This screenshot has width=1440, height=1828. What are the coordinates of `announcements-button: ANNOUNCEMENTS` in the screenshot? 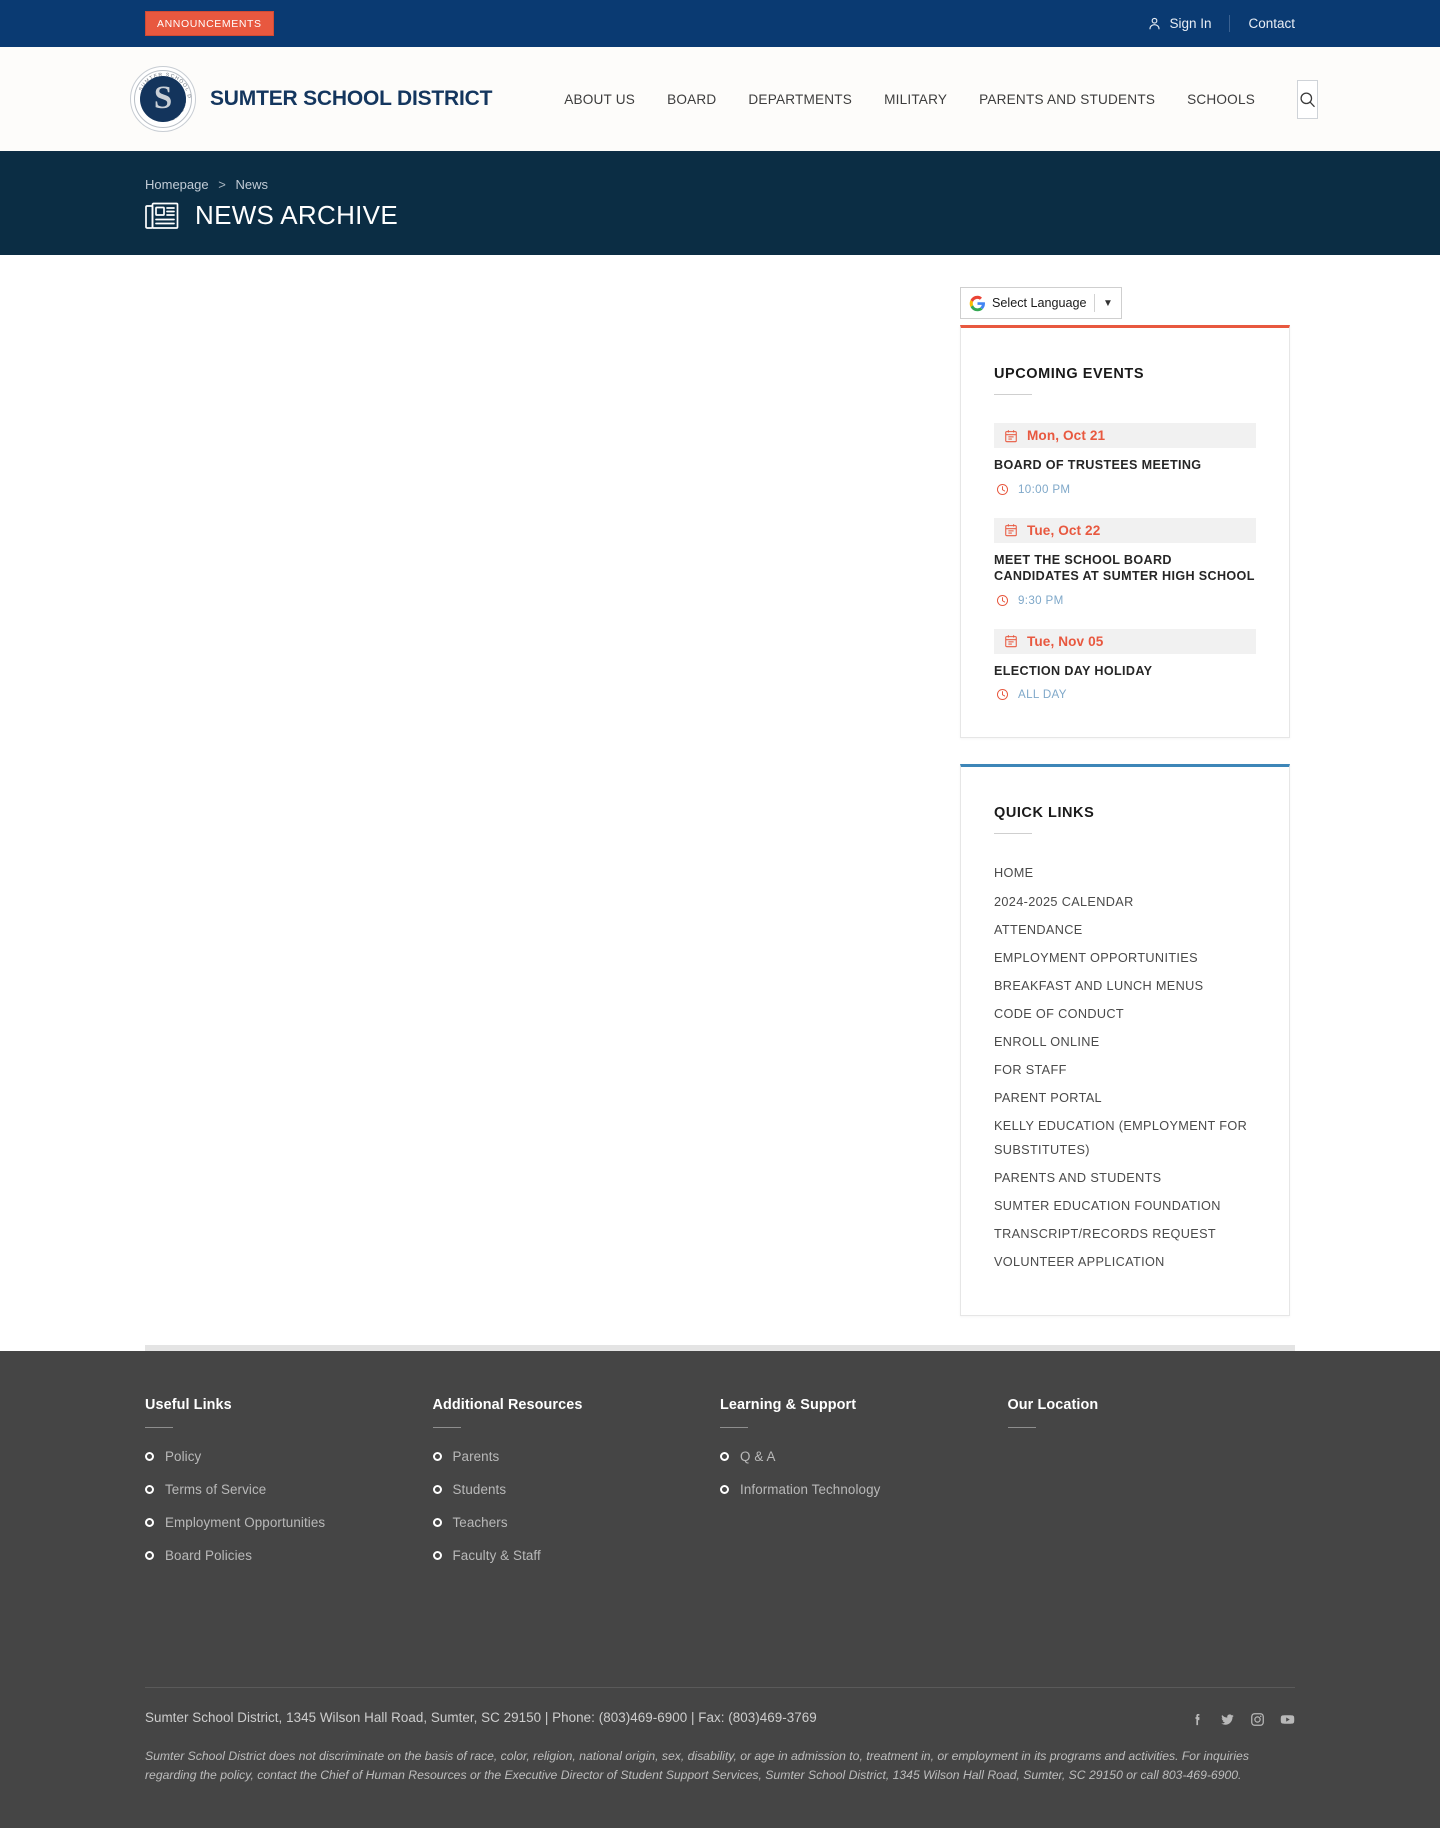 It's located at (209, 23).